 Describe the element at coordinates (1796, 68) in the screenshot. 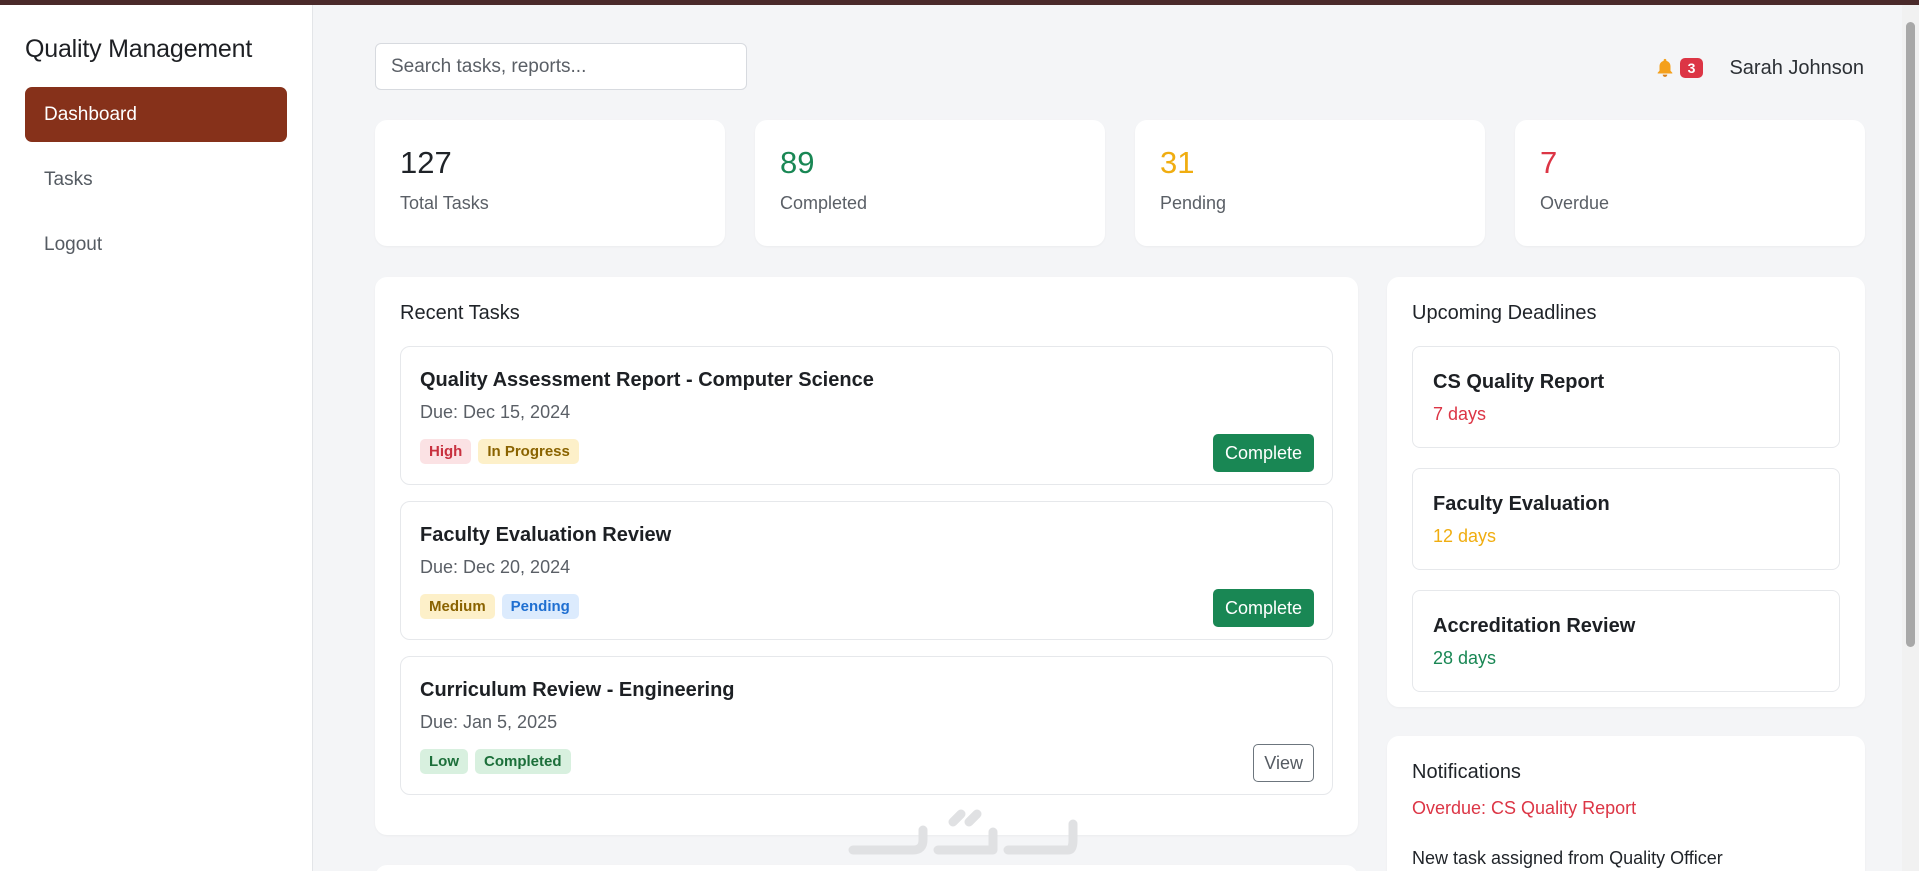

I see `user-name: Sarah Johnson` at that location.